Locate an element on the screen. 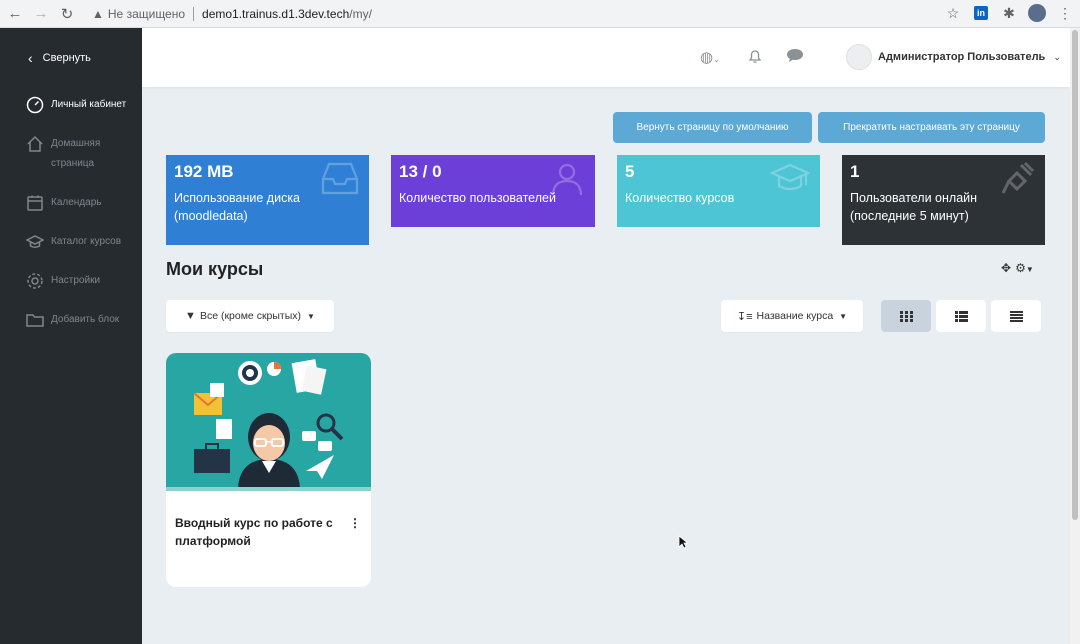 This screenshot has width=1080, height=644. course-card: Вводный курс по работе с платформой ⋮ is located at coordinates (268, 470).